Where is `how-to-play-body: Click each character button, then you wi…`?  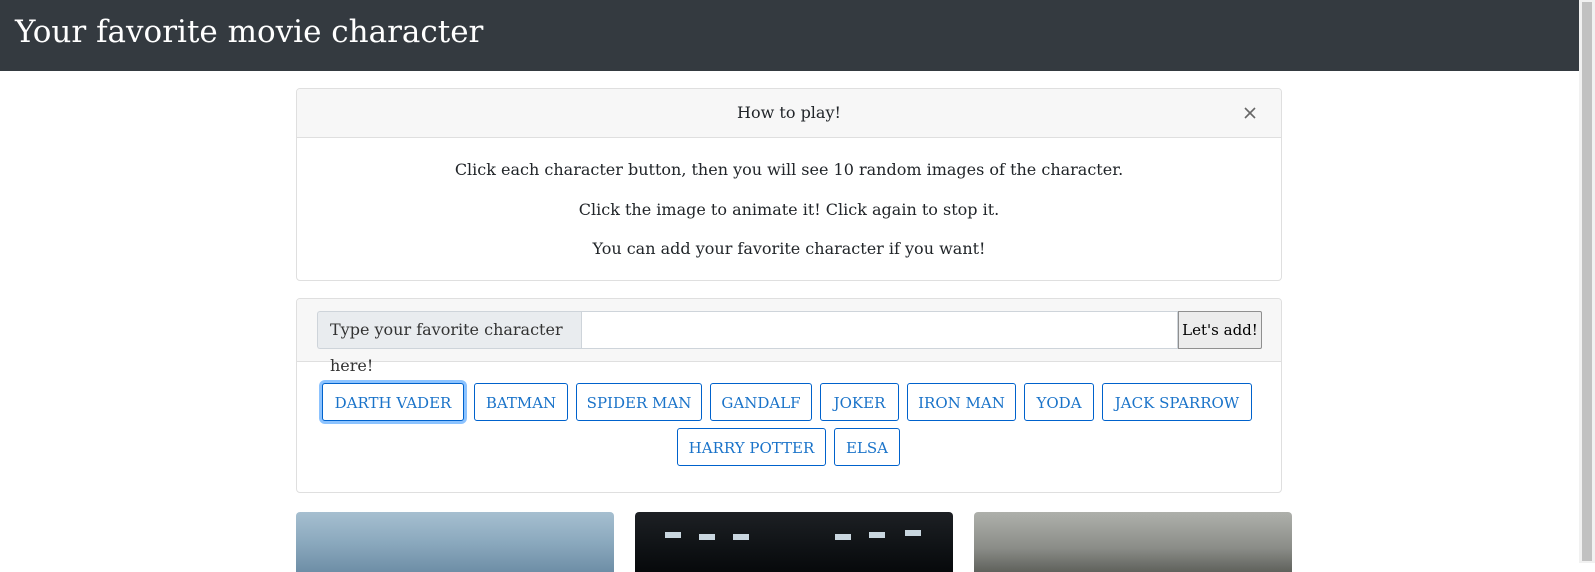 how-to-play-body: Click each character button, then you wi… is located at coordinates (789, 199).